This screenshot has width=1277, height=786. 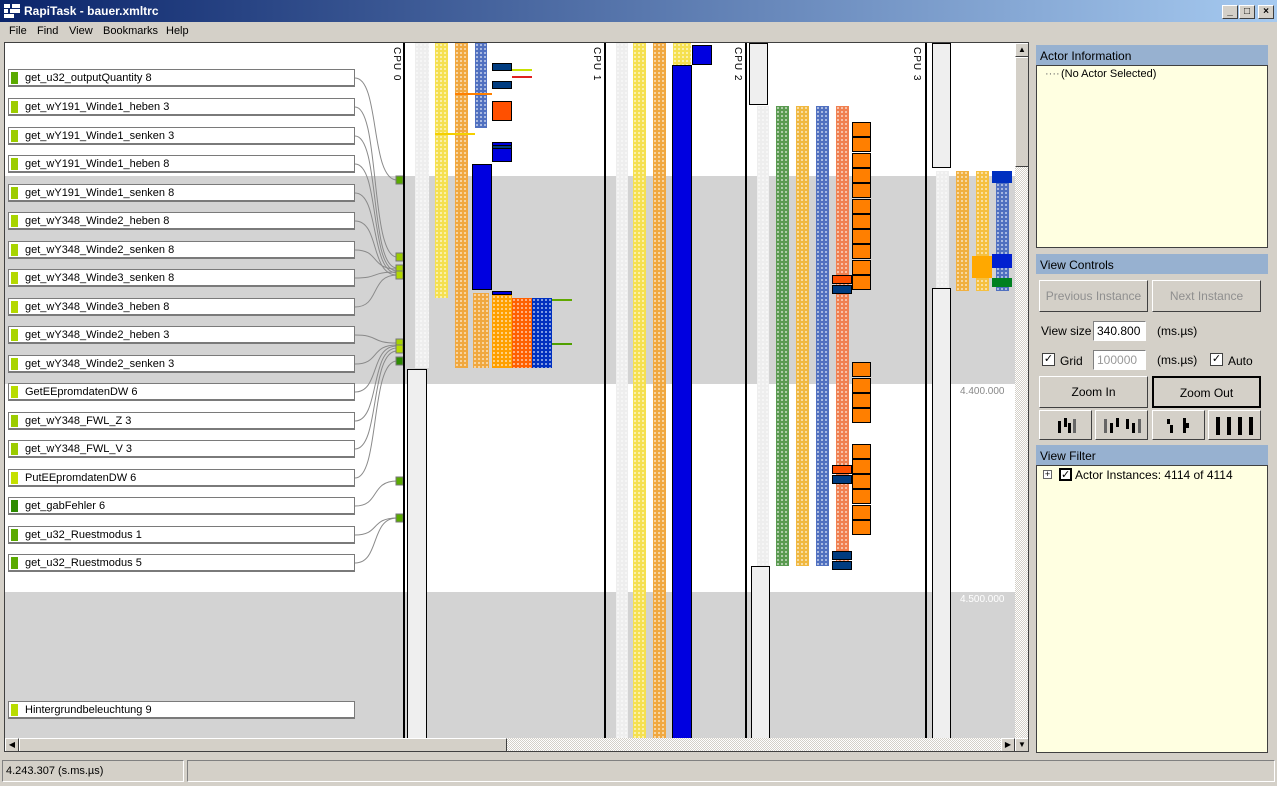 I want to click on actor-item: get_wY348_Winde2_heben 8, so click(x=181, y=221).